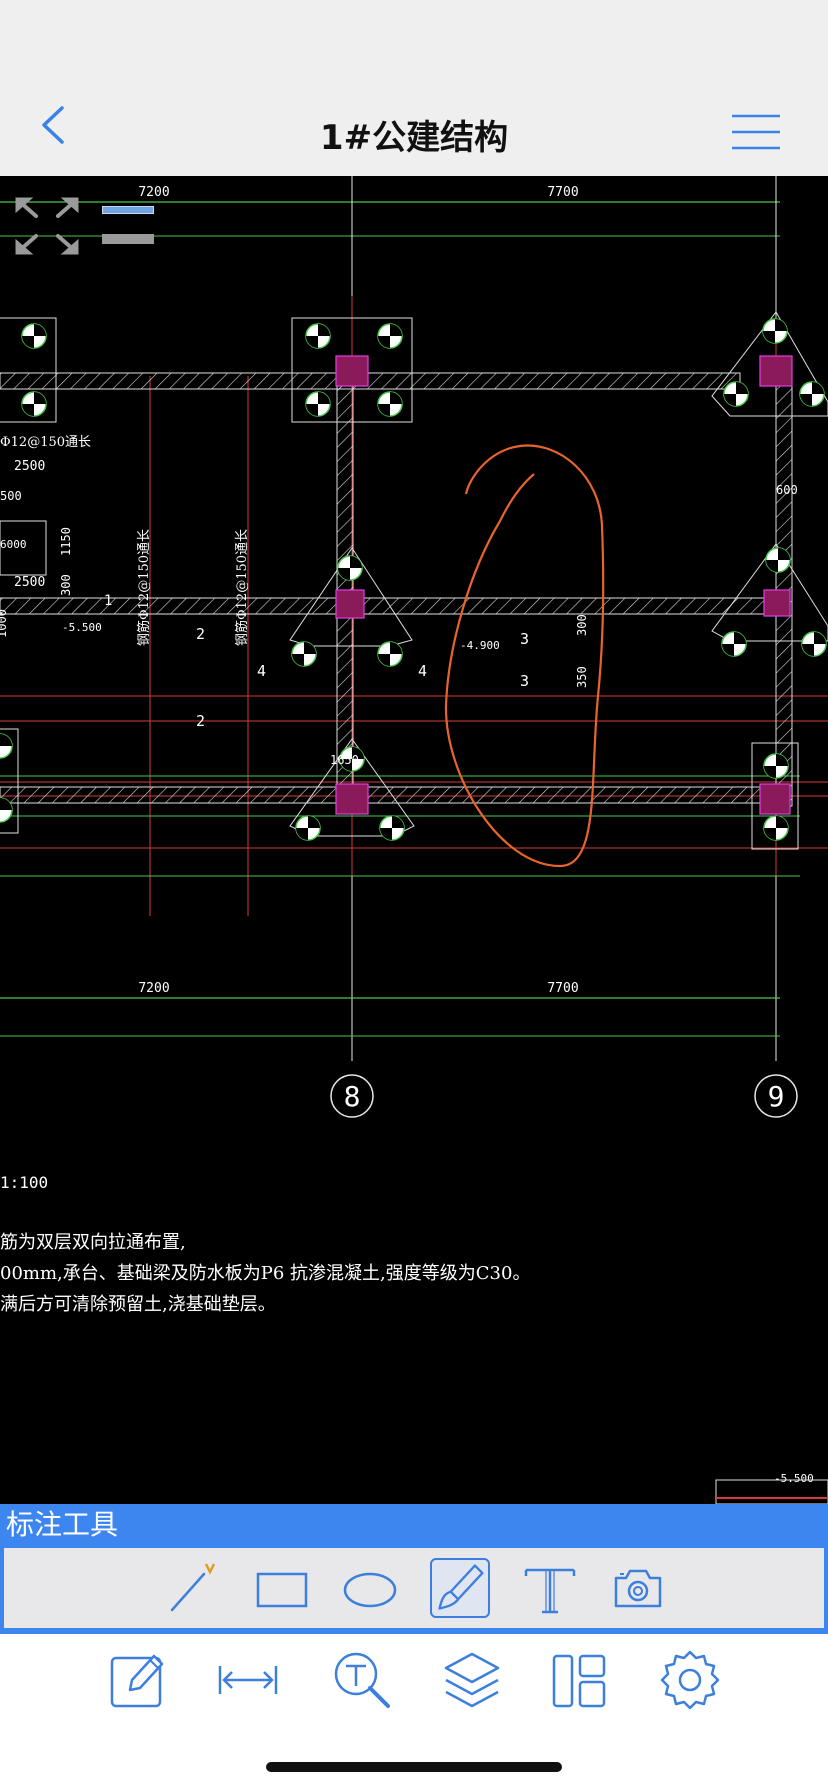  Describe the element at coordinates (562, 192) in the screenshot. I see `dim-top-2: 7700` at that location.